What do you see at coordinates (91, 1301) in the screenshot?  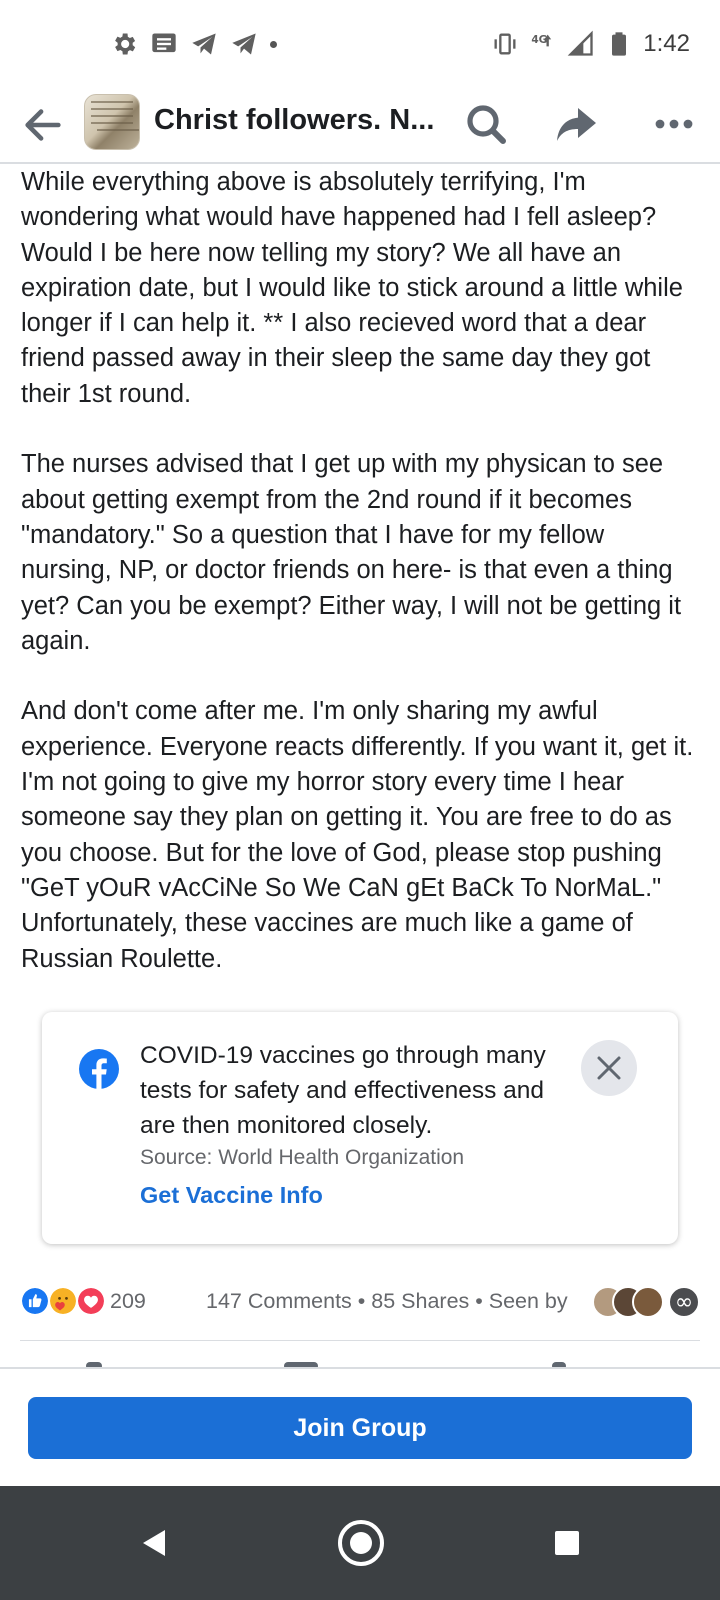 I see `love-icon` at bounding box center [91, 1301].